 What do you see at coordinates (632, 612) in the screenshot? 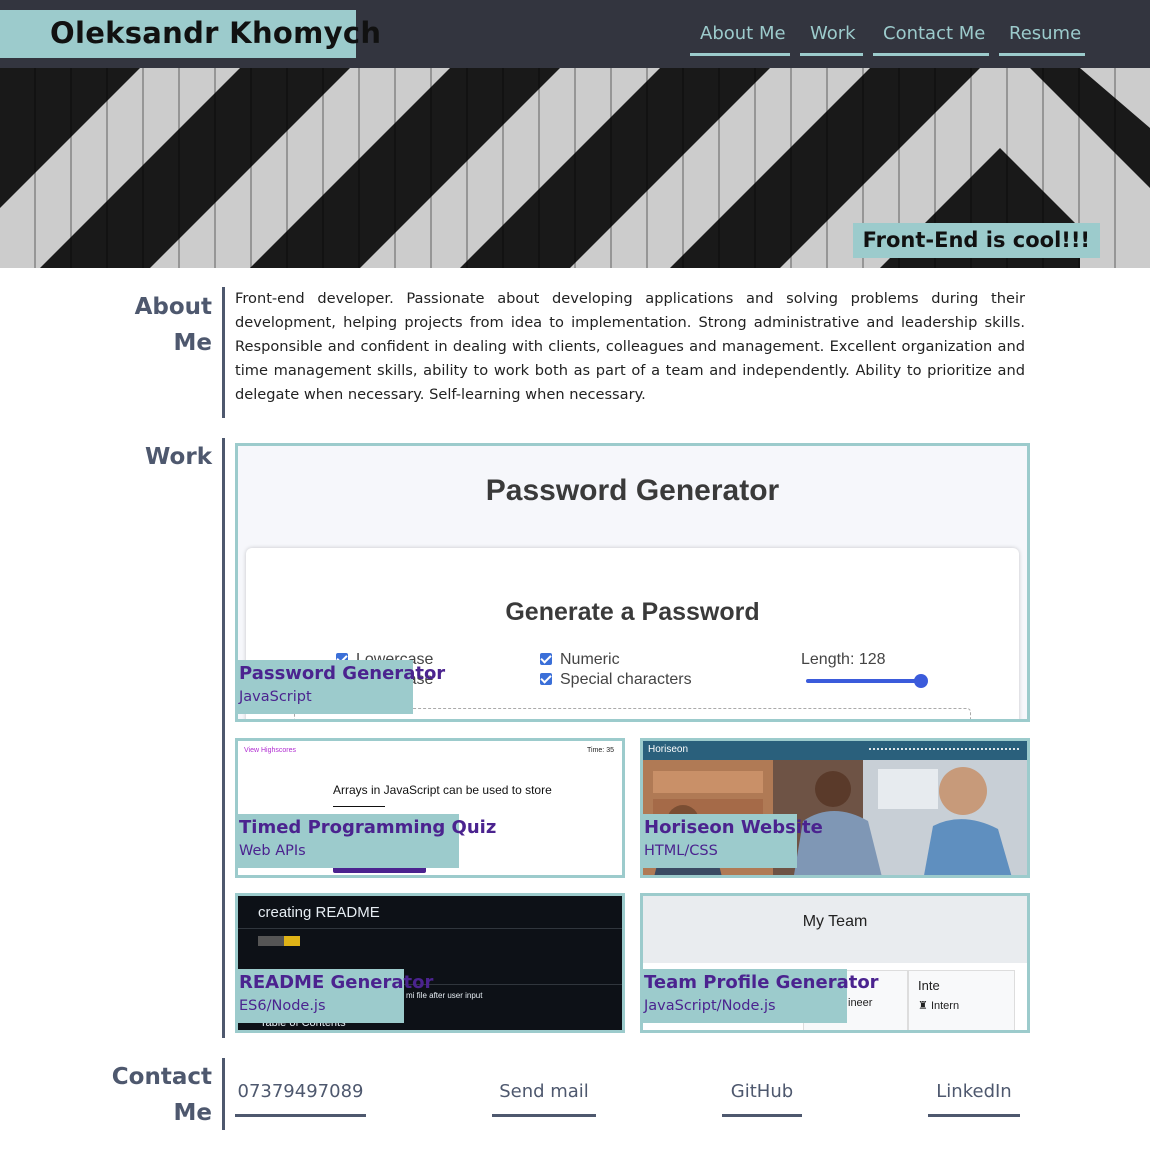
I see `screenshot-subheading: Generate a Password` at bounding box center [632, 612].